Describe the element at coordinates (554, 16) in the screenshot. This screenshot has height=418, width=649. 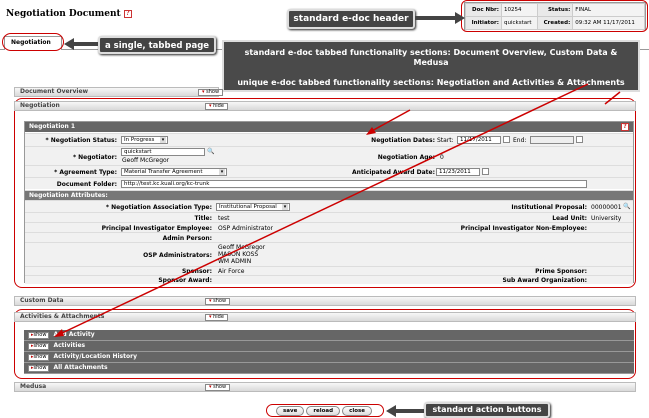
I see `header-highlight` at that location.